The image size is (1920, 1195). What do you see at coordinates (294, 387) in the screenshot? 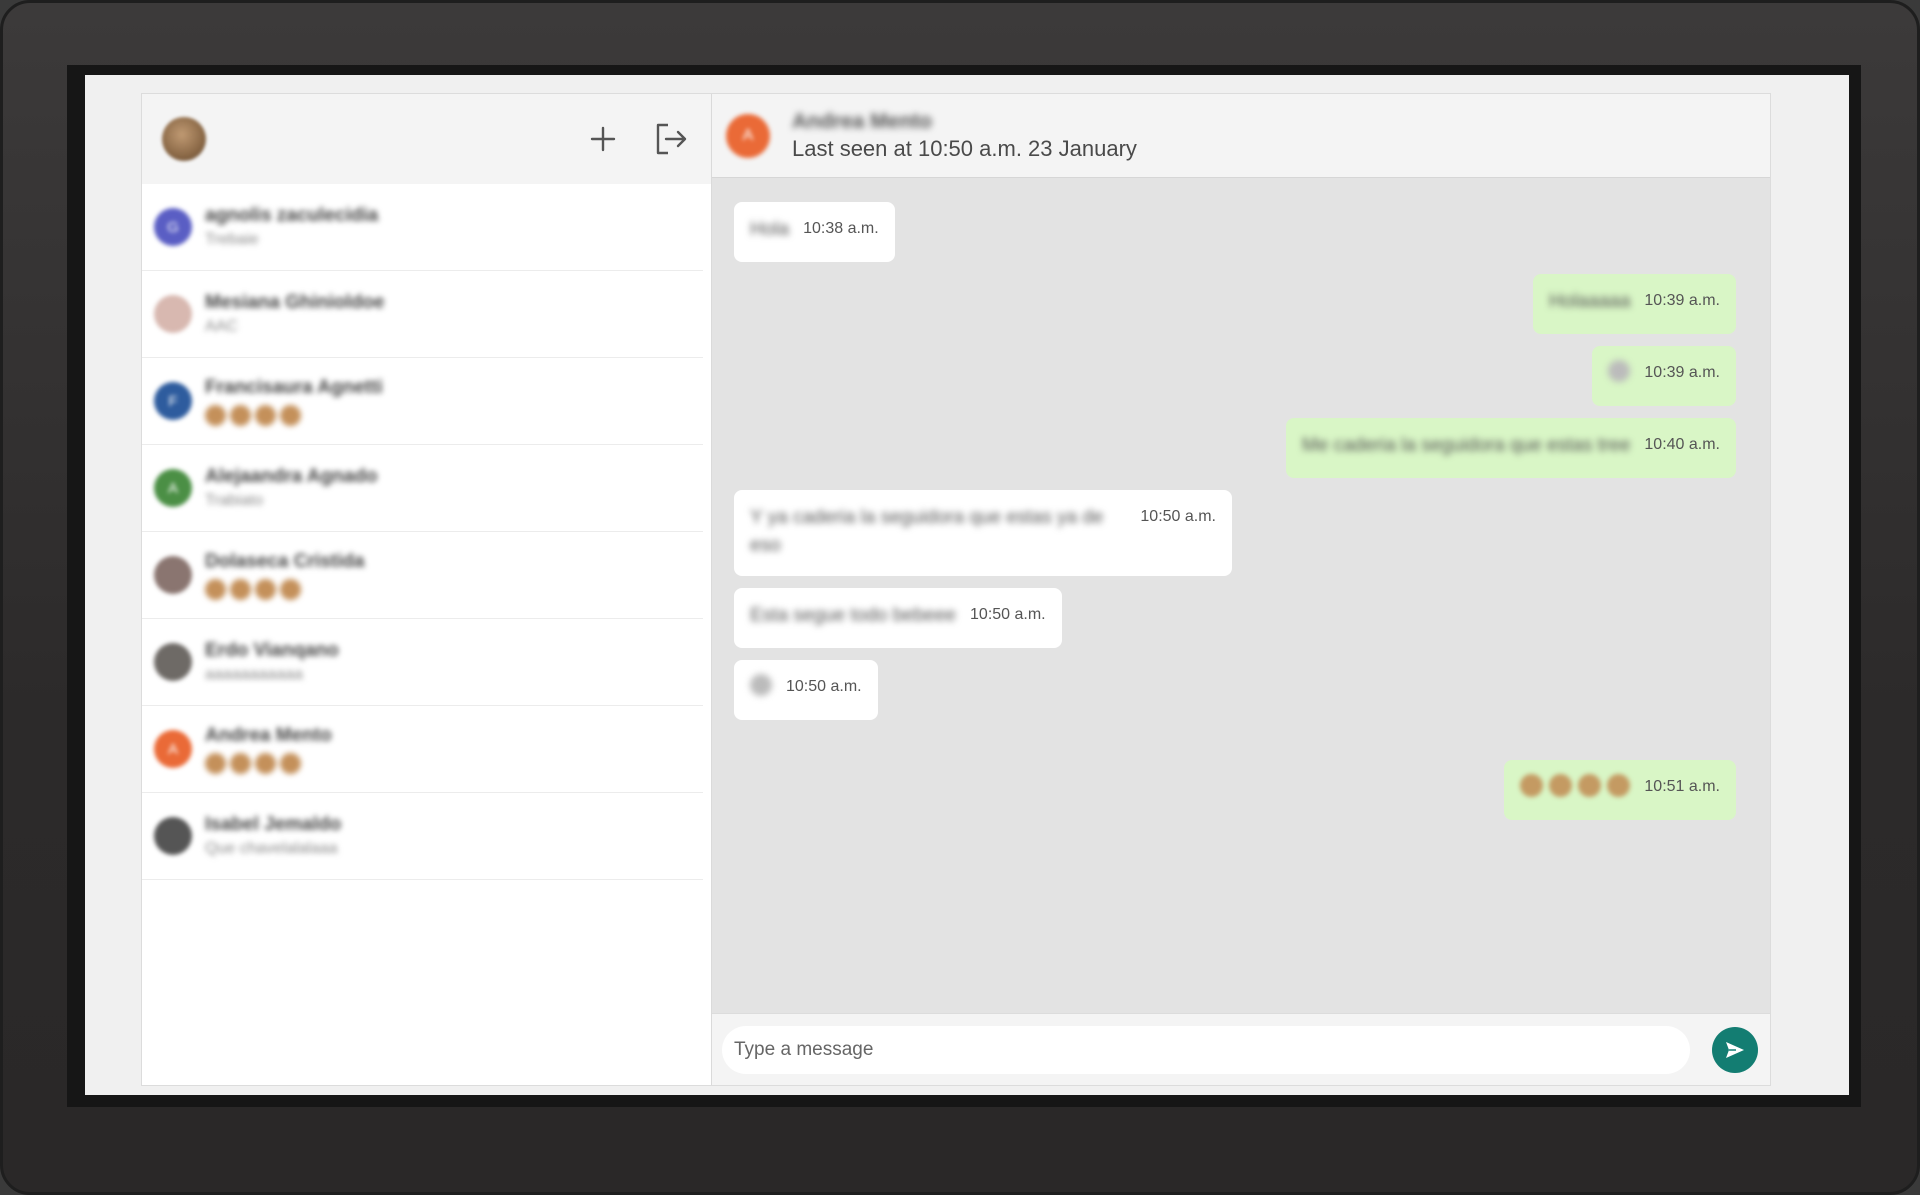
I see `chat-name: Francisaura Agnetti` at bounding box center [294, 387].